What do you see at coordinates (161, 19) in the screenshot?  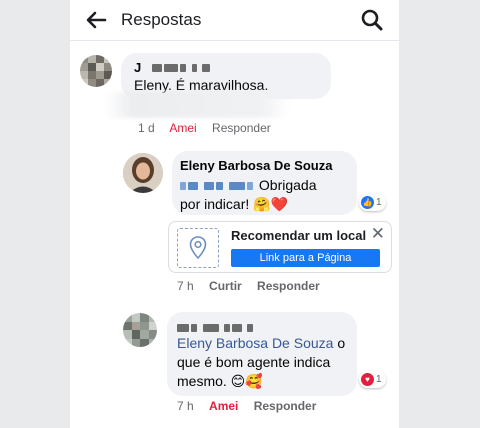 I see `page-title: Respostas` at bounding box center [161, 19].